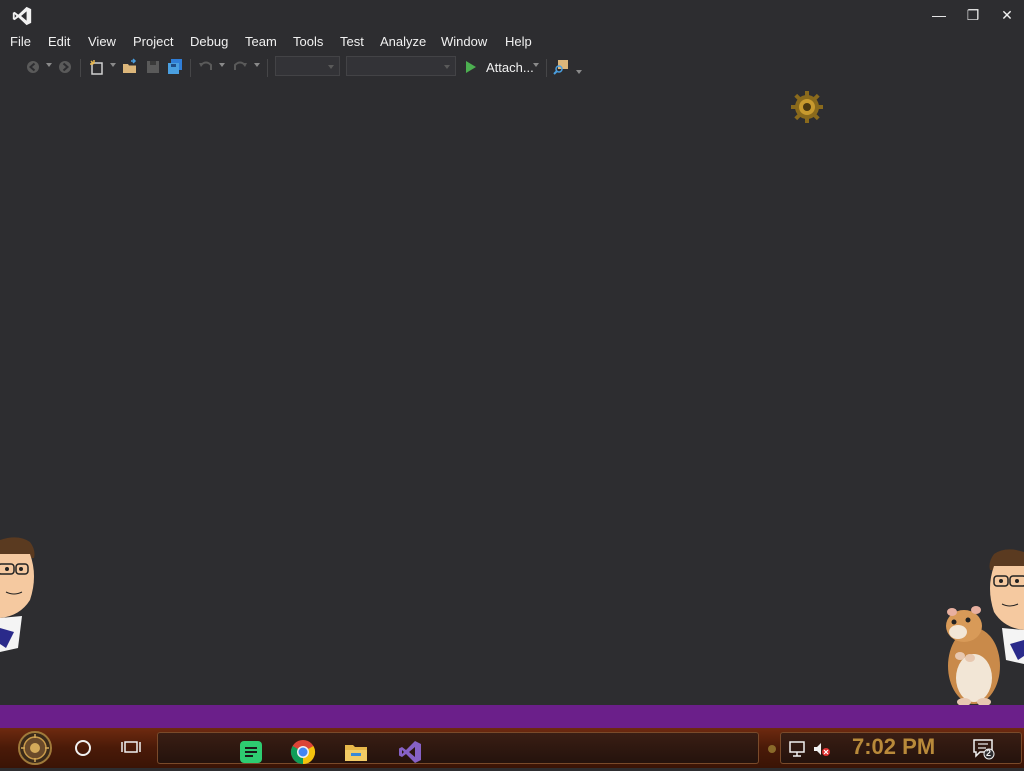 The width and height of the screenshot is (1024, 771). Describe the element at coordinates (512, 16) in the screenshot. I see `title-bar: — ❐ ✕` at that location.